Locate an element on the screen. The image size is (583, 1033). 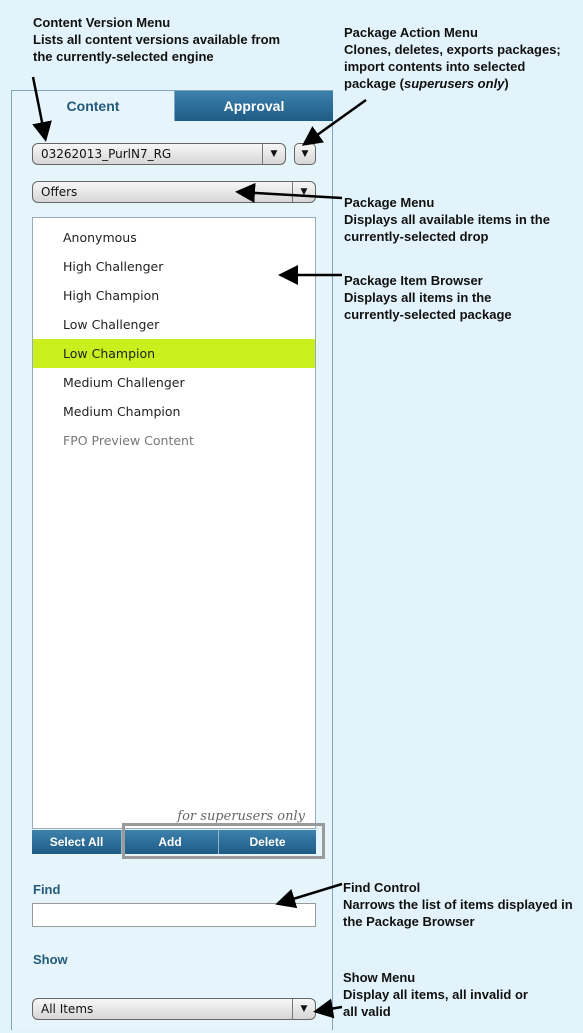
list-item: Low Challenger is located at coordinates (174, 324).